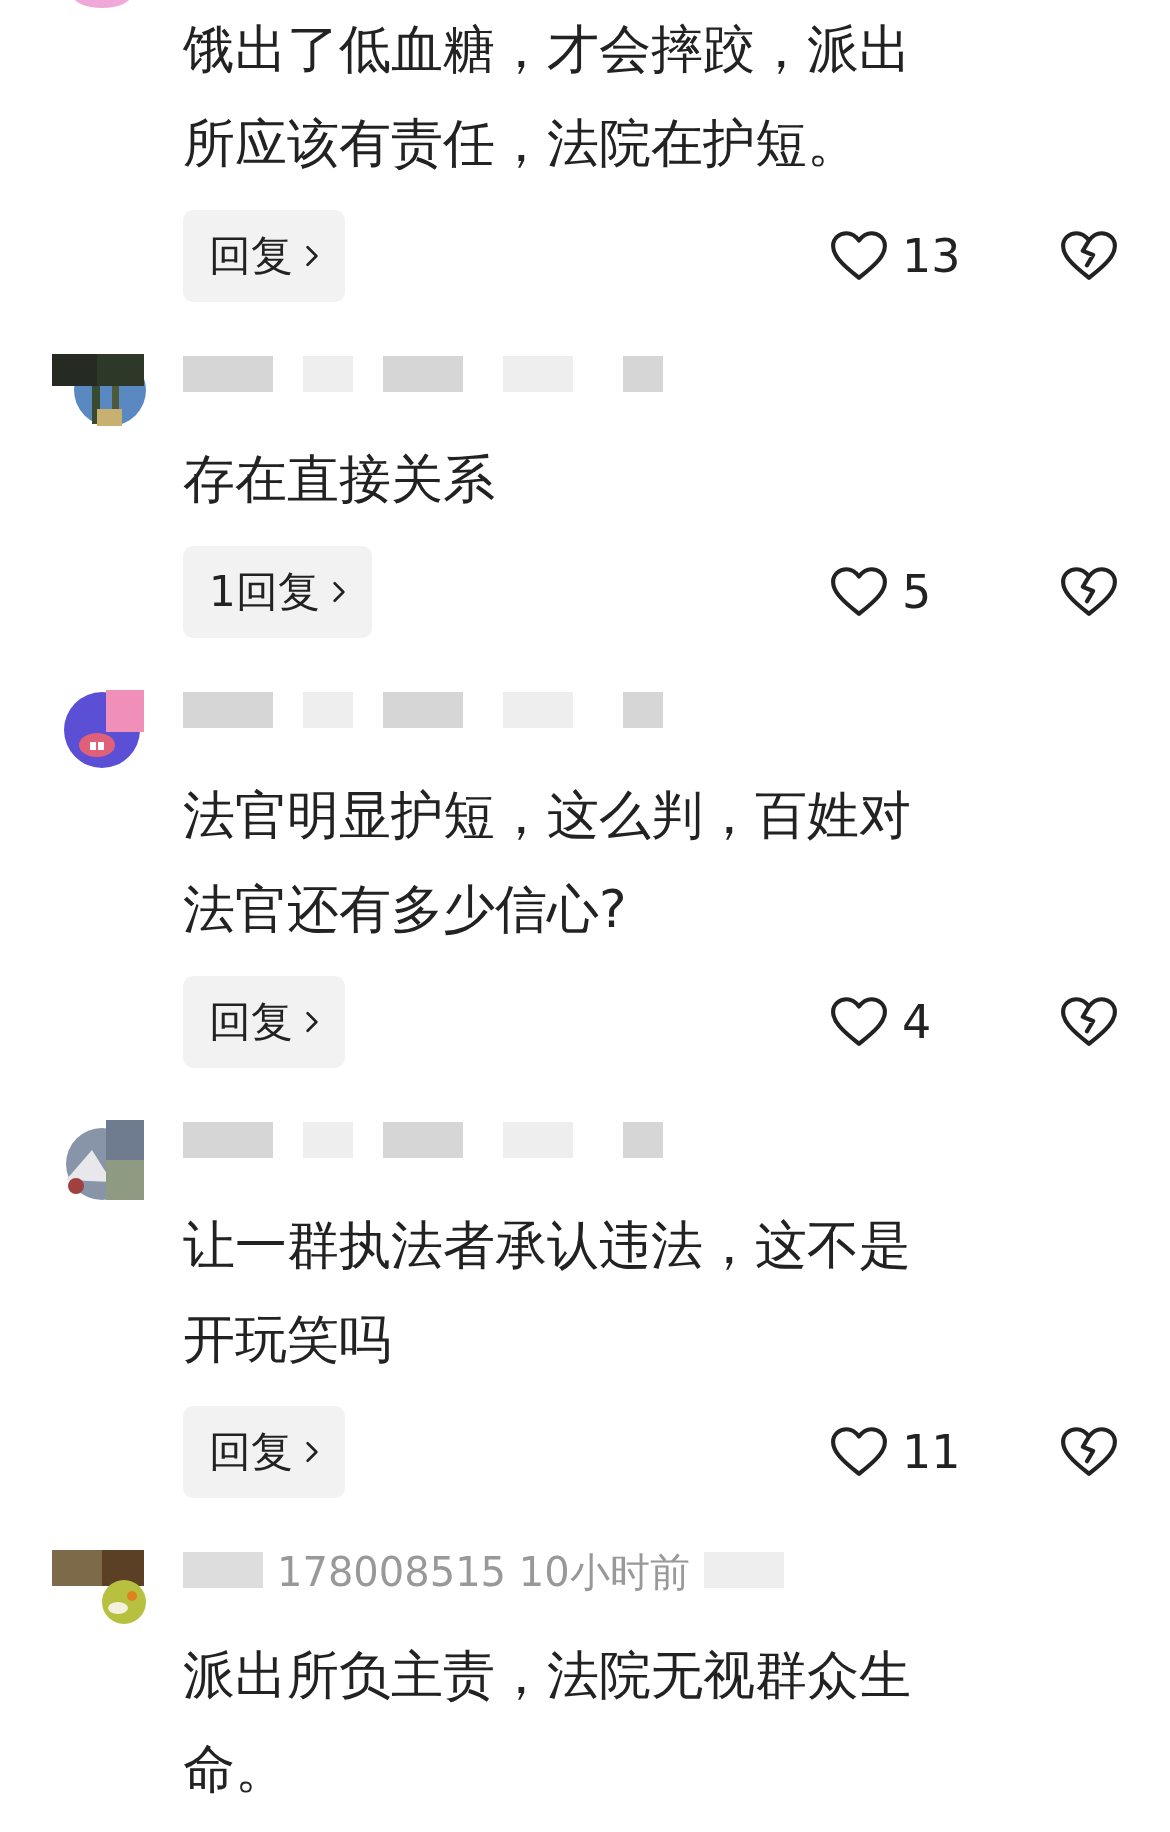 This screenshot has height=1832, width=1170. What do you see at coordinates (931, 256) in the screenshot?
I see `like-count: 13` at bounding box center [931, 256].